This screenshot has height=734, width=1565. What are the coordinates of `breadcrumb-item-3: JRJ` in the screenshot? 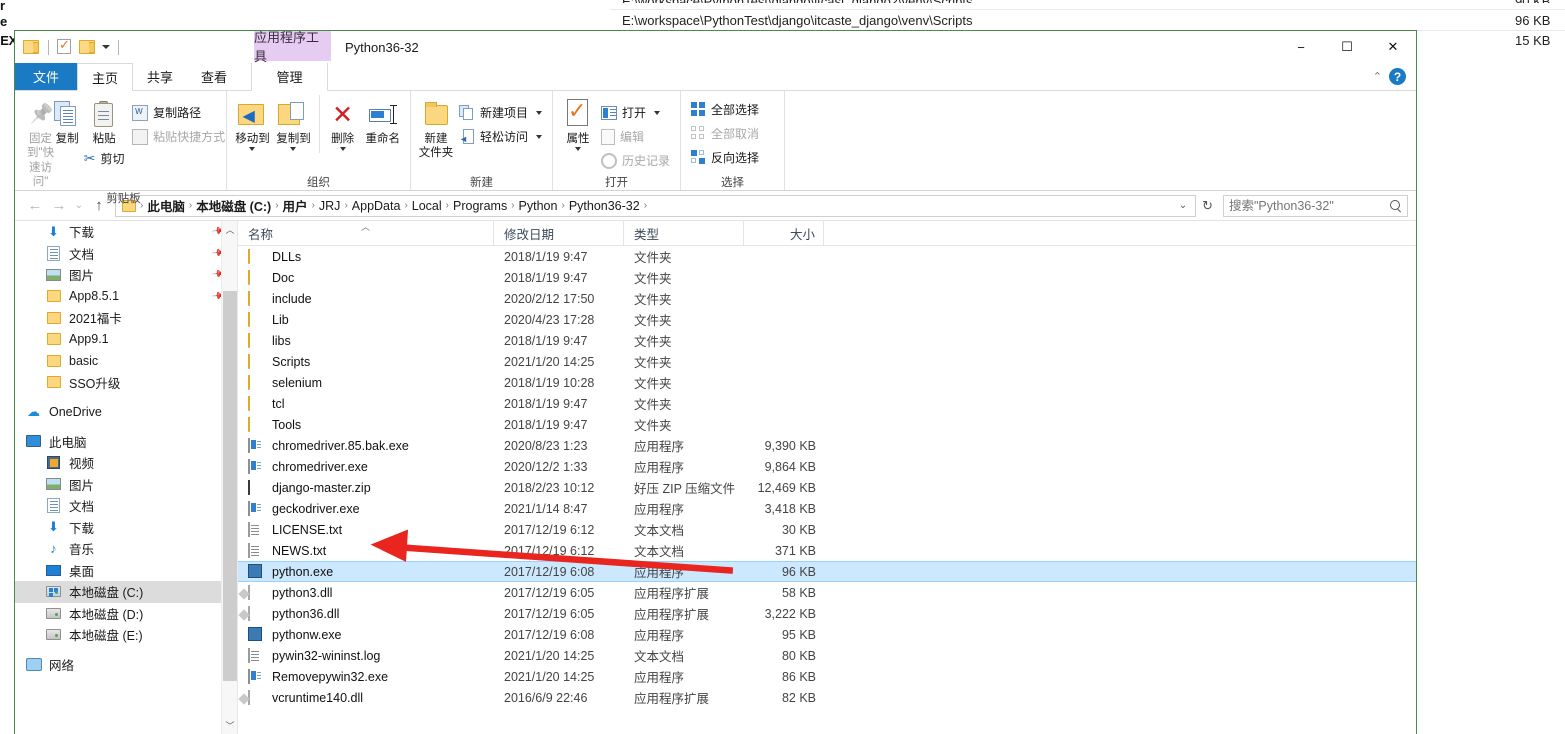 It's located at (330, 206).